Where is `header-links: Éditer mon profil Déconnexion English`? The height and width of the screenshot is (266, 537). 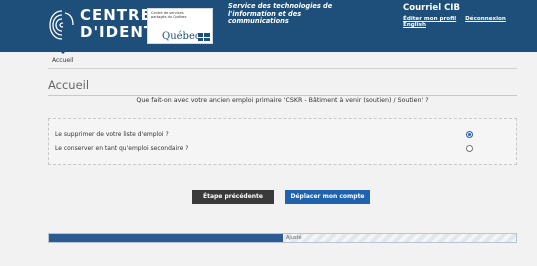 header-links: Éditer mon profil Déconnexion English is located at coordinates (470, 22).